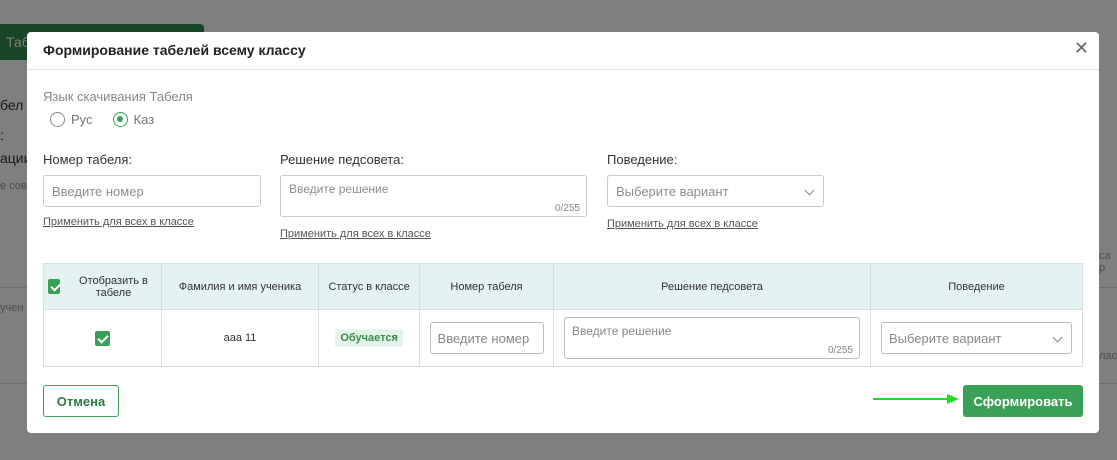 The height and width of the screenshot is (460, 1117). I want to click on row-council-decision-textarea: Введите решение 0/255, so click(712, 338).